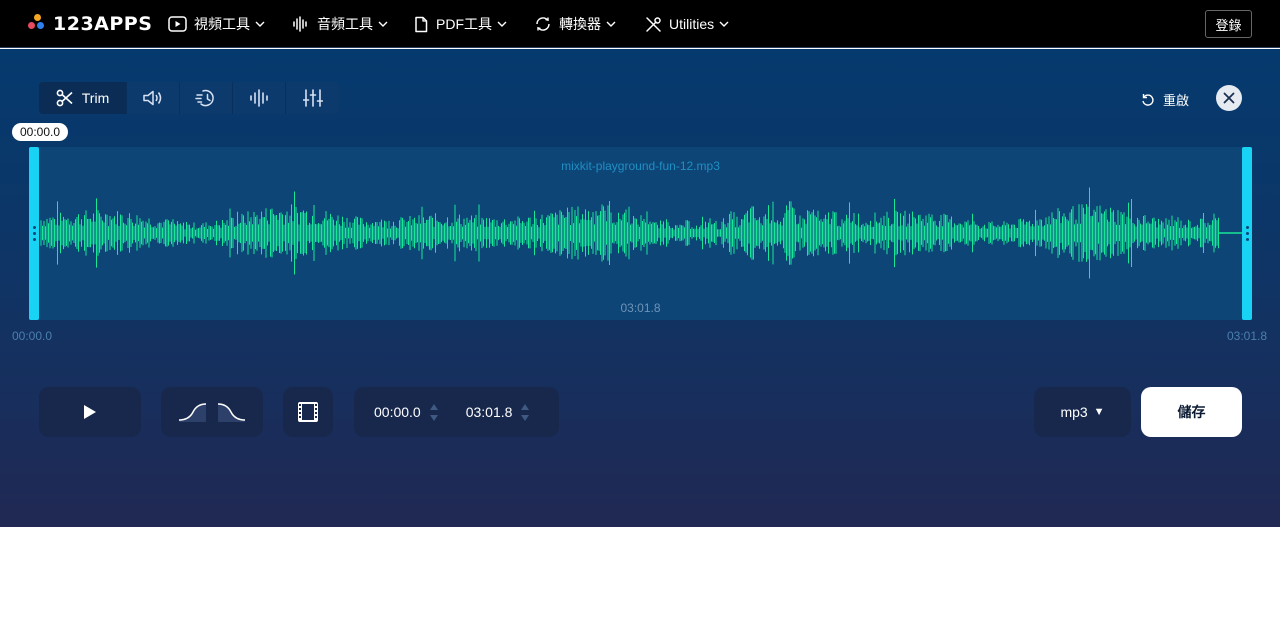 Image resolution: width=1280 pixels, height=630 pixels. I want to click on speed-icon, so click(204, 98).